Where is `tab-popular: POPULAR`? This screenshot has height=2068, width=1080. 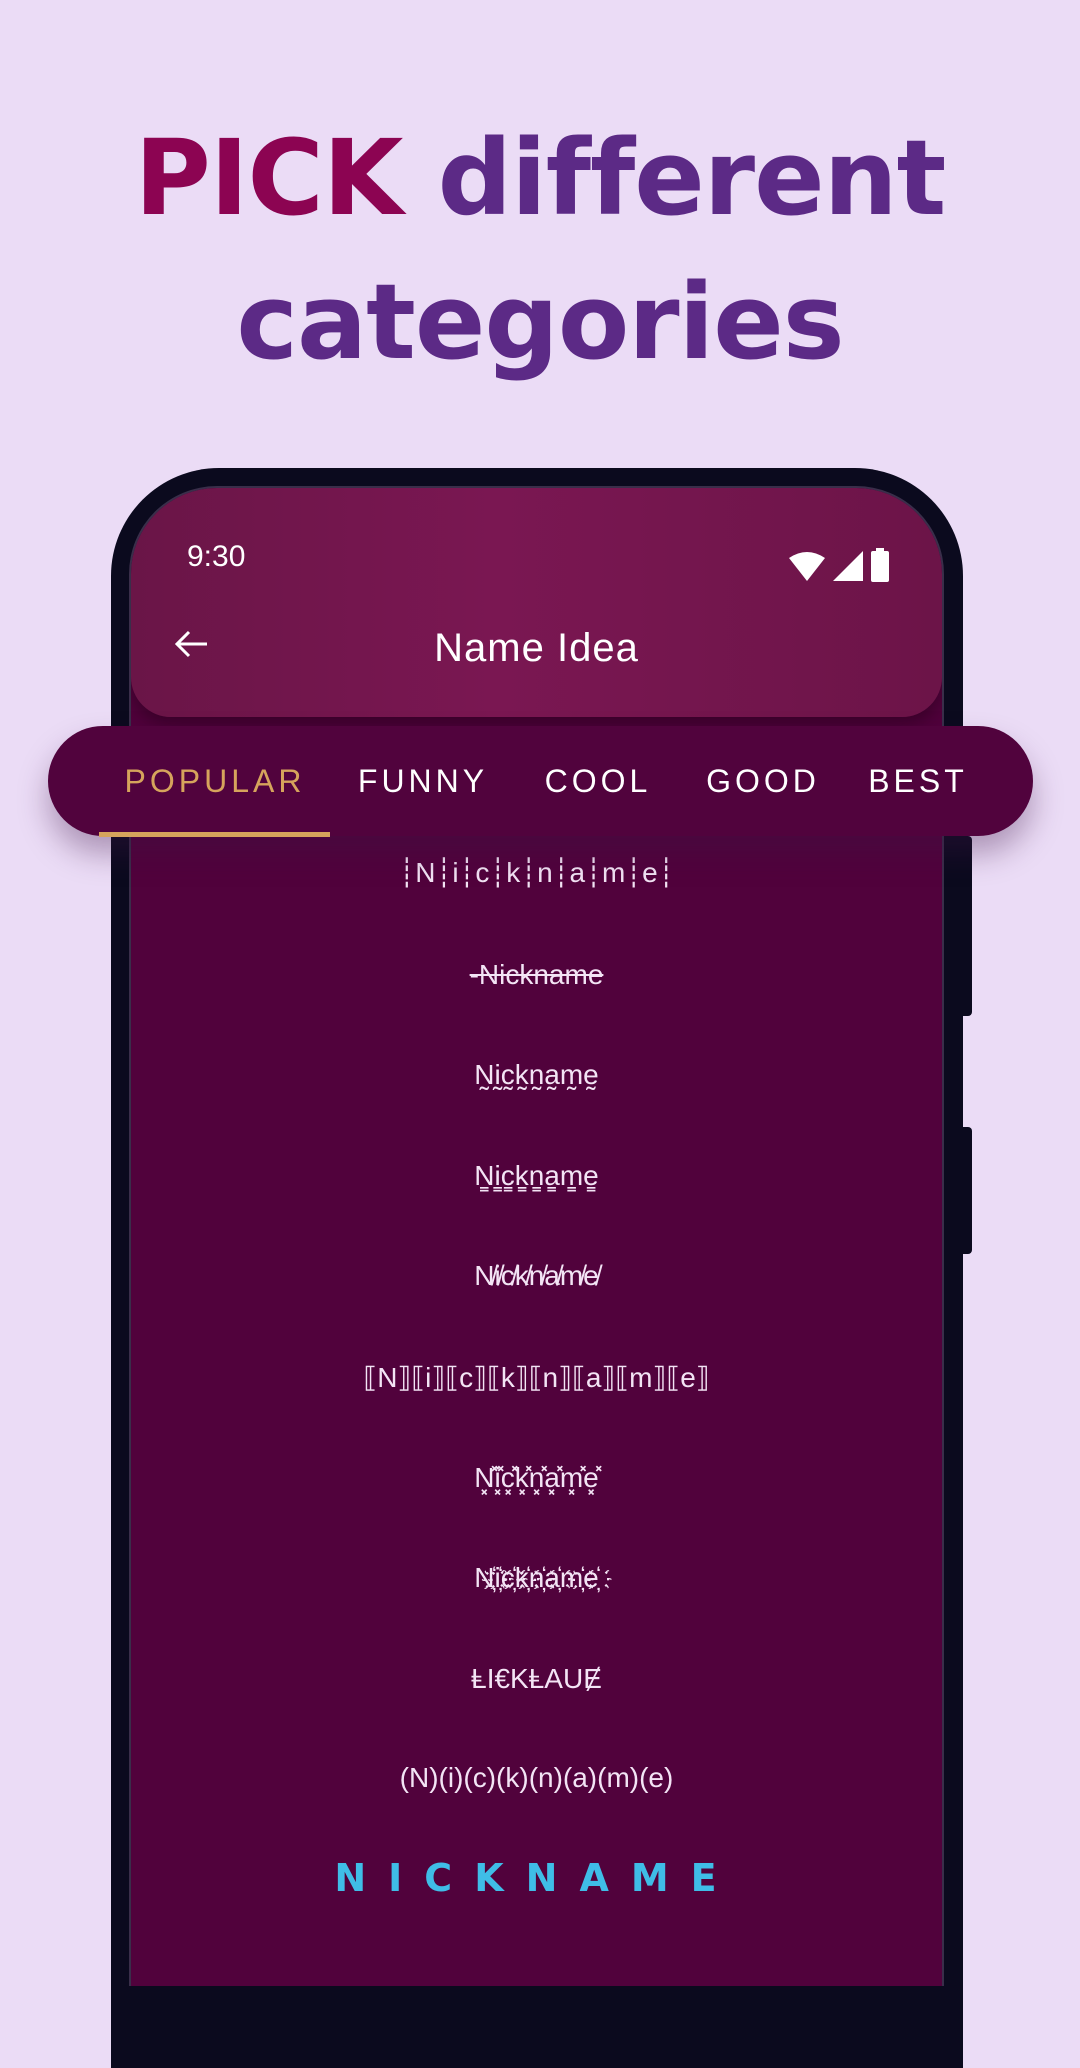 tab-popular: POPULAR is located at coordinates (215, 781).